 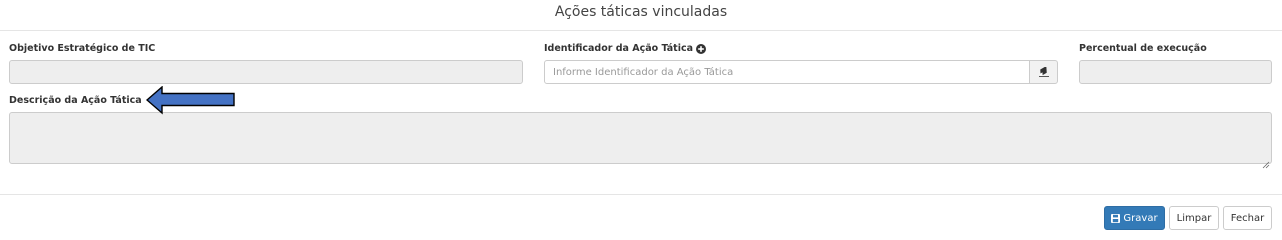 What do you see at coordinates (641, 12) in the screenshot?
I see `modal-title: Ações táticas vinculadas` at bounding box center [641, 12].